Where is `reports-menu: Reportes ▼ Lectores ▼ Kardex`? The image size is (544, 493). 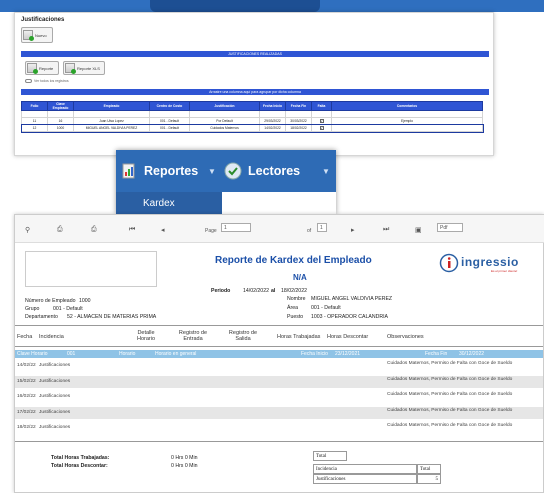
reports-menu: Reportes ▼ Lectores ▼ Kardex is located at coordinates (226, 182).